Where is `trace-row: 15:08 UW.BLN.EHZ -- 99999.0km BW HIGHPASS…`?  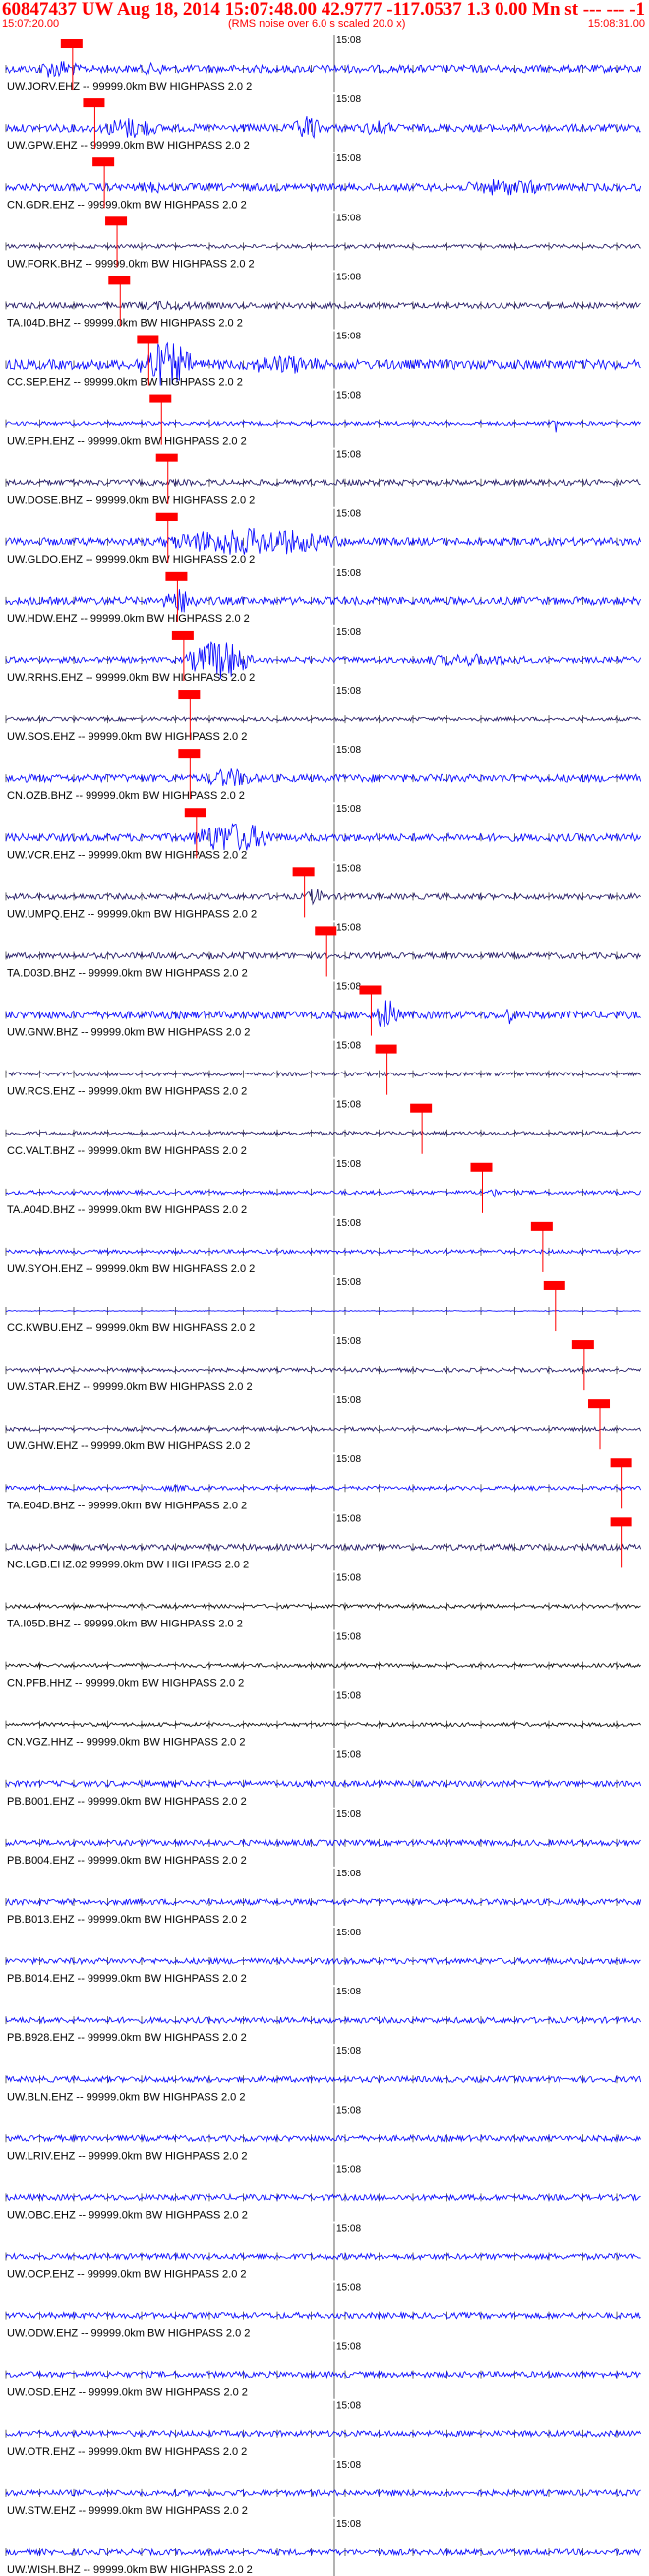 trace-row: 15:08 UW.BLN.EHZ -- 99999.0km BW HIGHPASS… is located at coordinates (323, 2075).